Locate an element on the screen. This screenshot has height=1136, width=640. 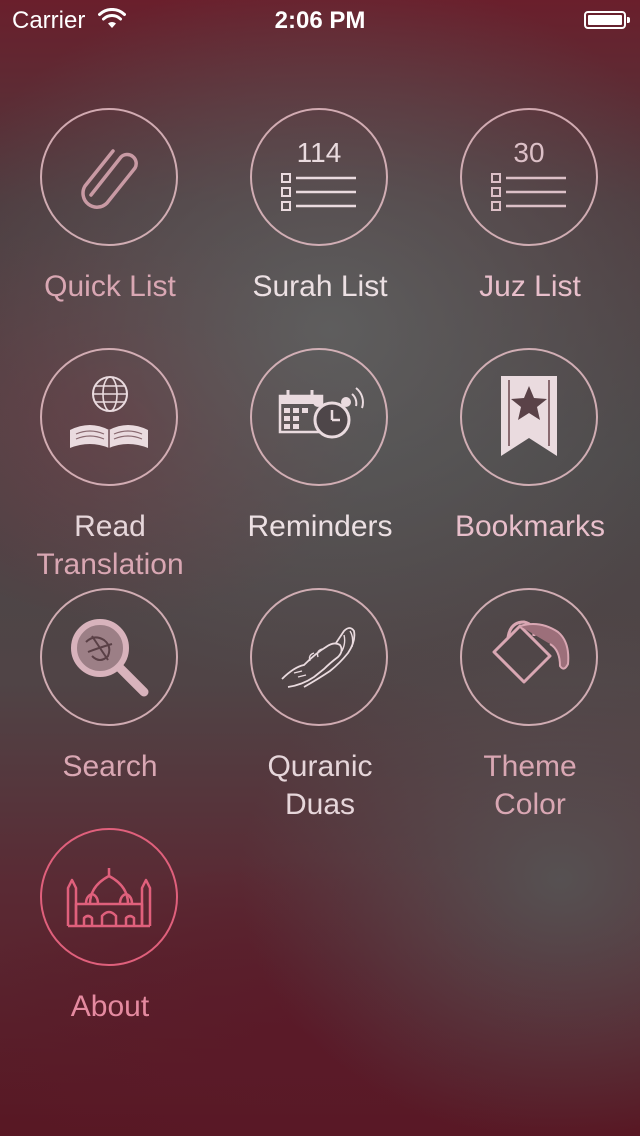
quranic-duas-label-line1: Quranic is located at coordinates (320, 766).